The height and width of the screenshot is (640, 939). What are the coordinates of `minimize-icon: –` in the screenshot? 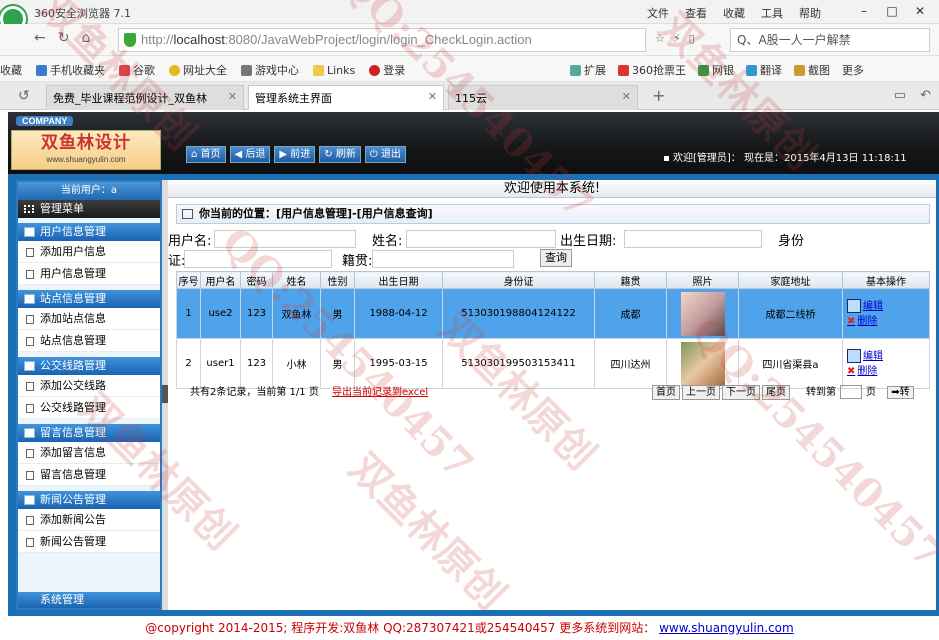 It's located at (864, 11).